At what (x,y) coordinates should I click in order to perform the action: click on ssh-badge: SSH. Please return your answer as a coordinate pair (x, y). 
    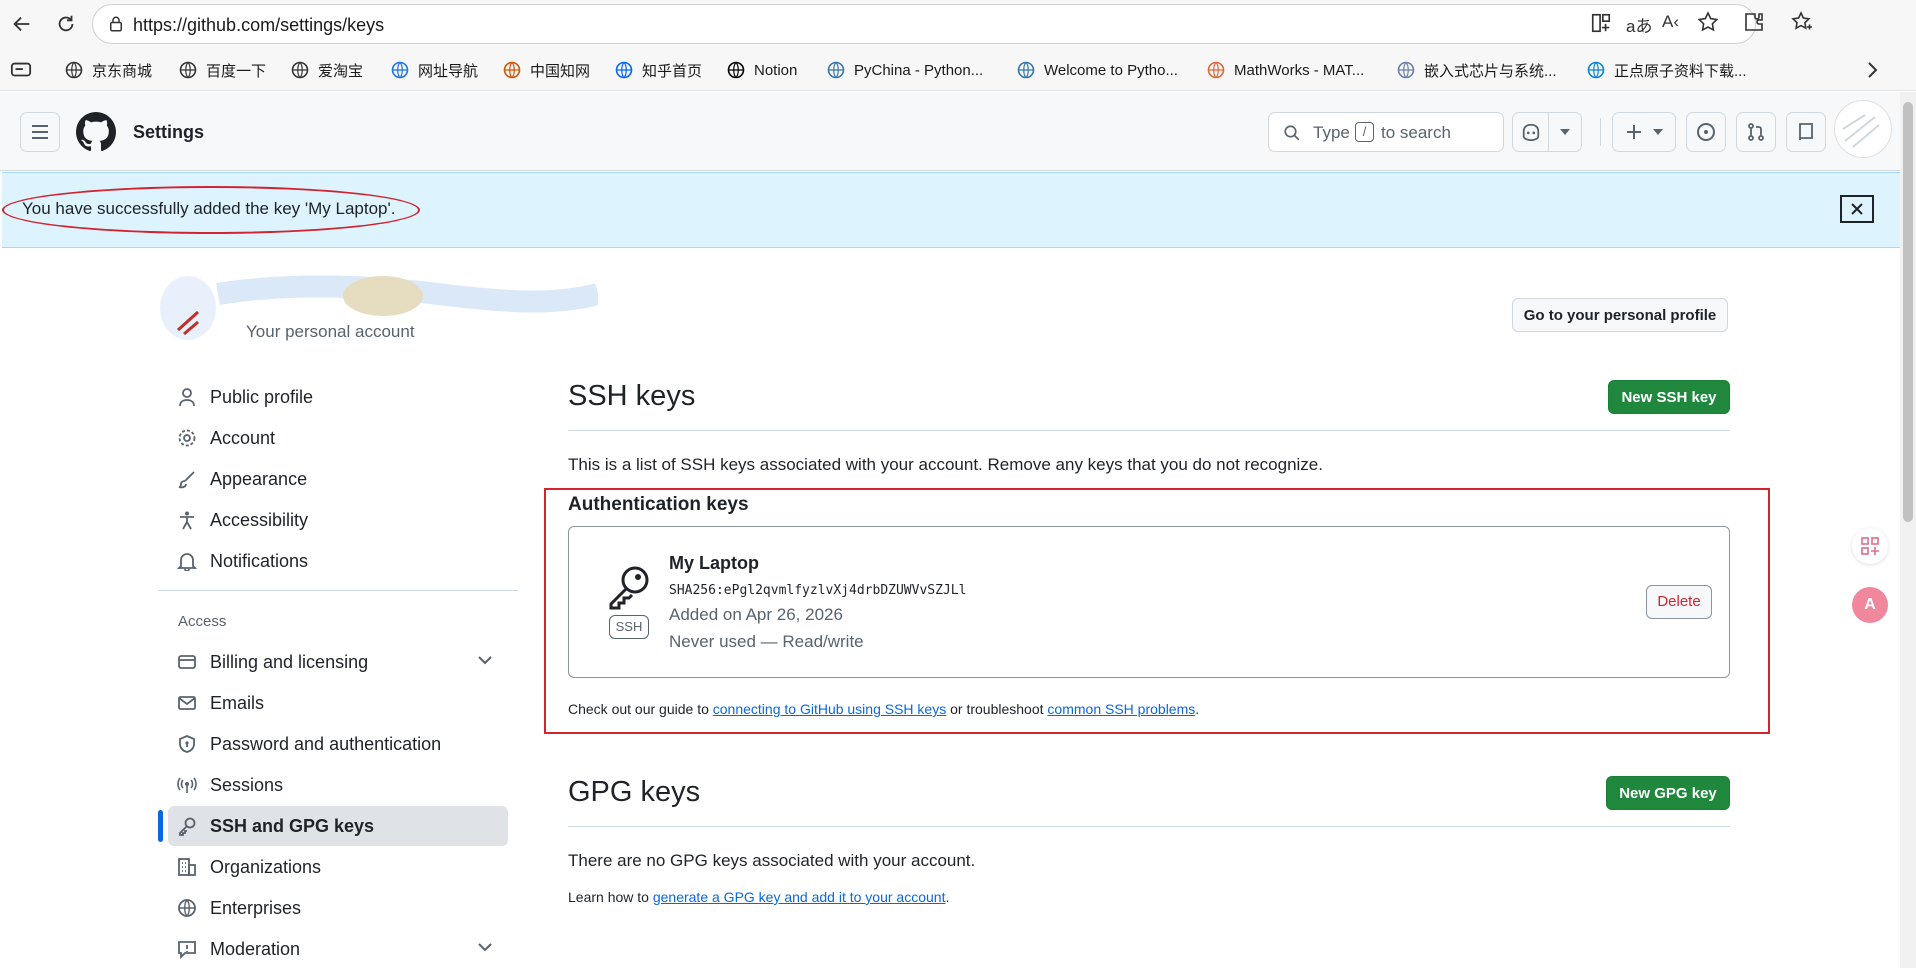
    Looking at the image, I should click on (629, 627).